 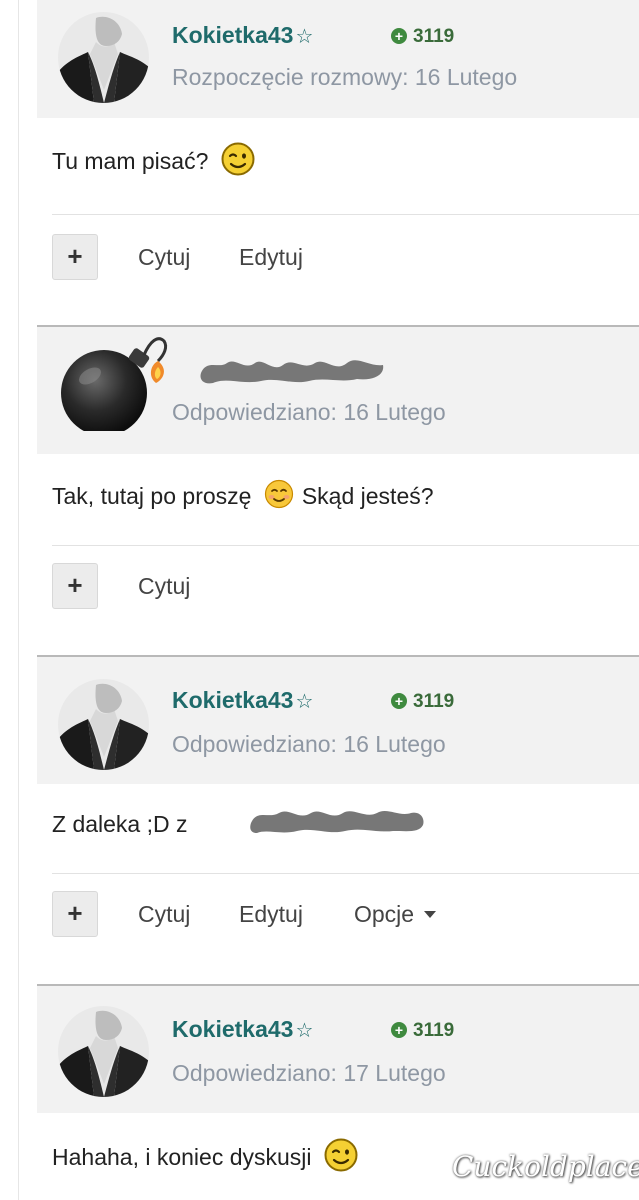 What do you see at coordinates (395, 914) in the screenshot?
I see `options-dropdown: Opcje` at bounding box center [395, 914].